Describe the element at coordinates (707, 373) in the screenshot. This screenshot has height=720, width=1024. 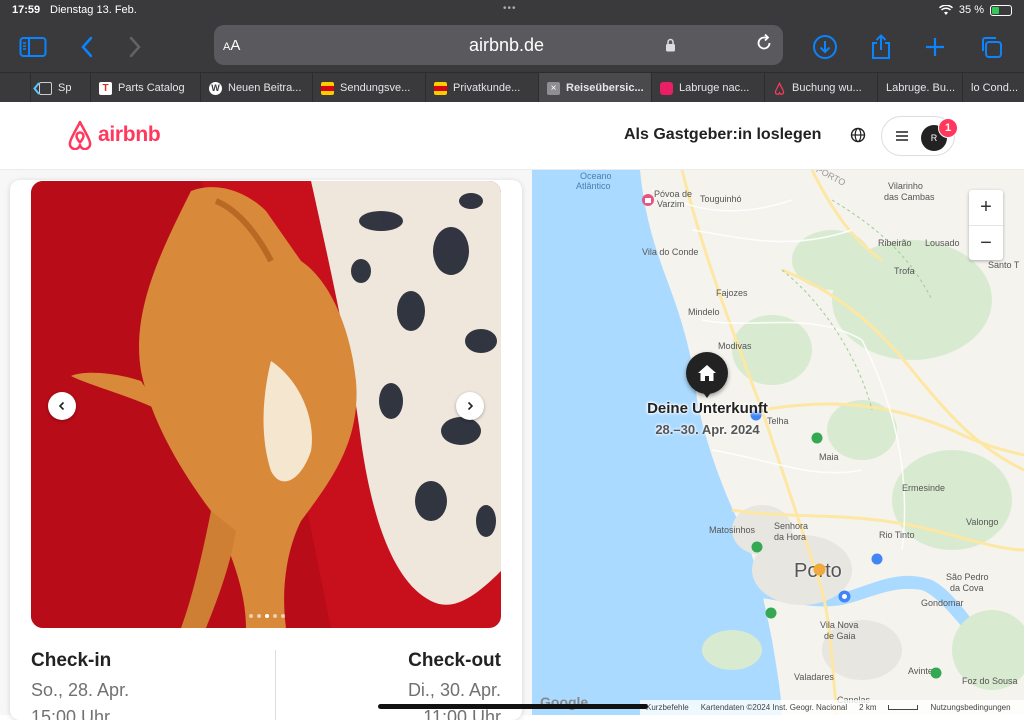
I see `accommodation-pin` at that location.